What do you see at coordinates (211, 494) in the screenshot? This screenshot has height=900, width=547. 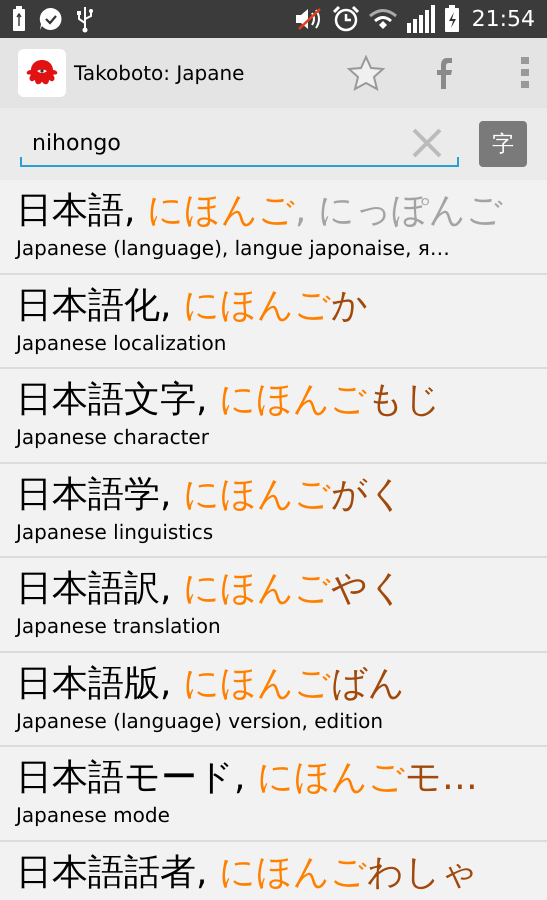 I see `entry-heading: 日本語学, にほんごがく` at bounding box center [211, 494].